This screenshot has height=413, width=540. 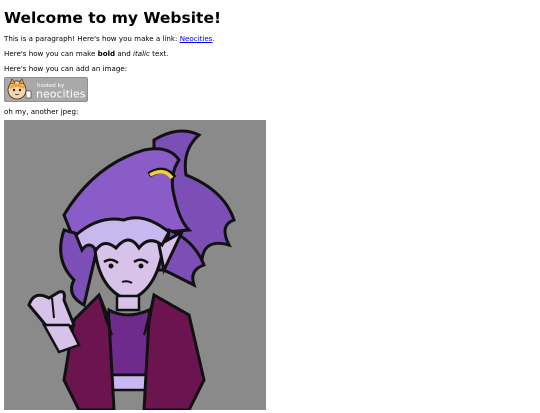 What do you see at coordinates (106, 53) in the screenshot?
I see `bold-text: bold` at bounding box center [106, 53].